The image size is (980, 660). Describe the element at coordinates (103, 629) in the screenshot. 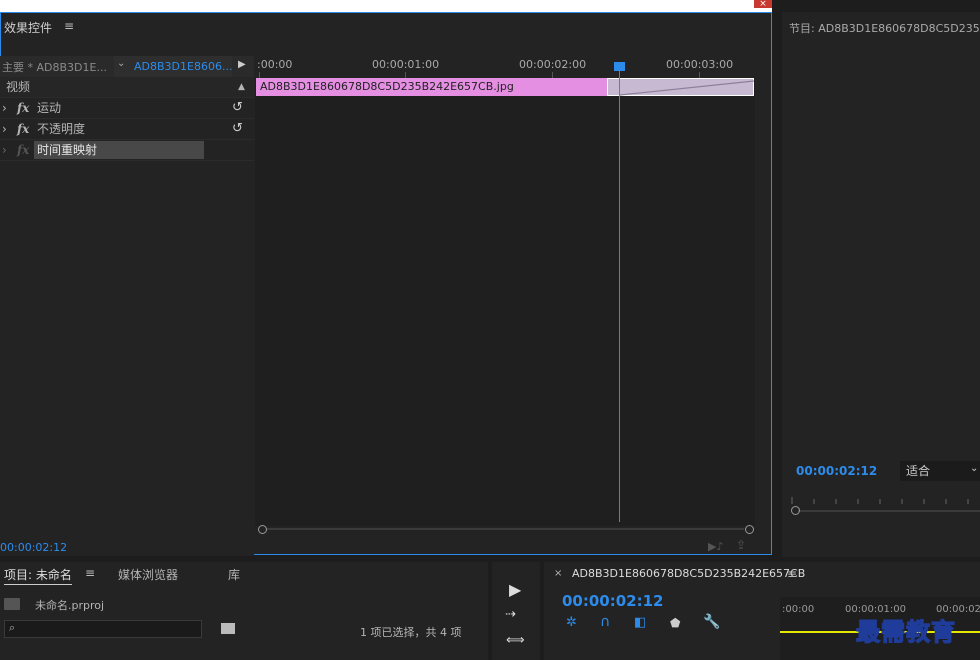

I see `search-input: ⌕` at that location.